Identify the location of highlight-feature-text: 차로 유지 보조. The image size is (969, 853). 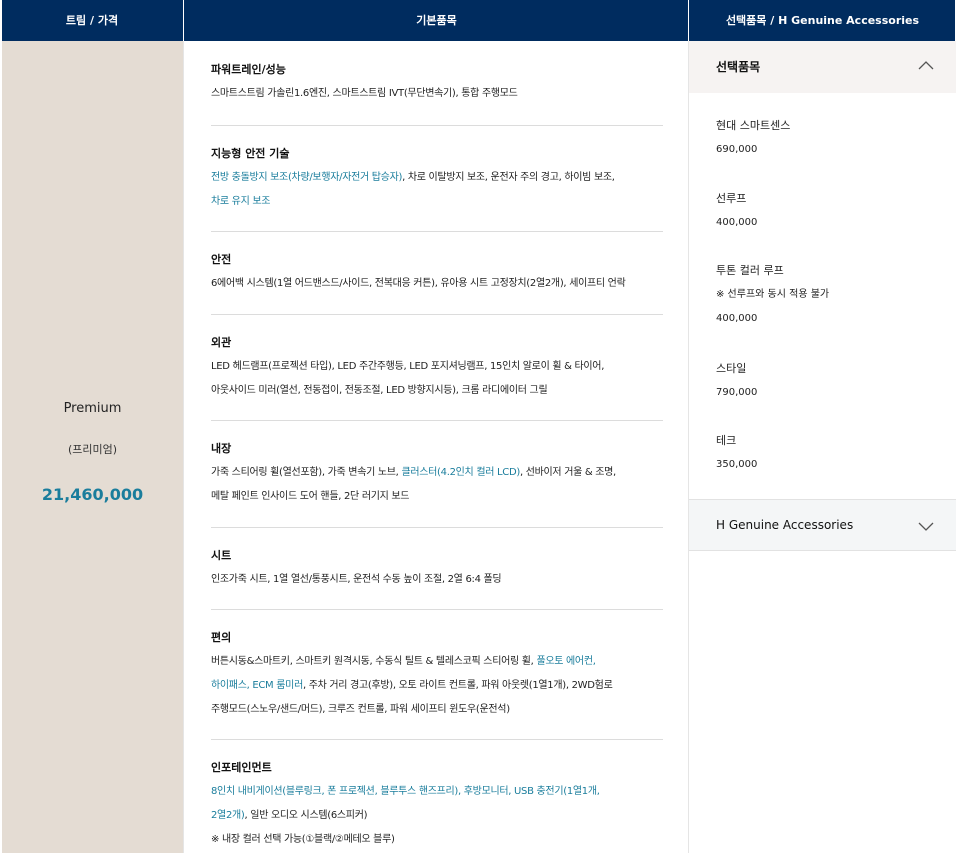
(241, 201).